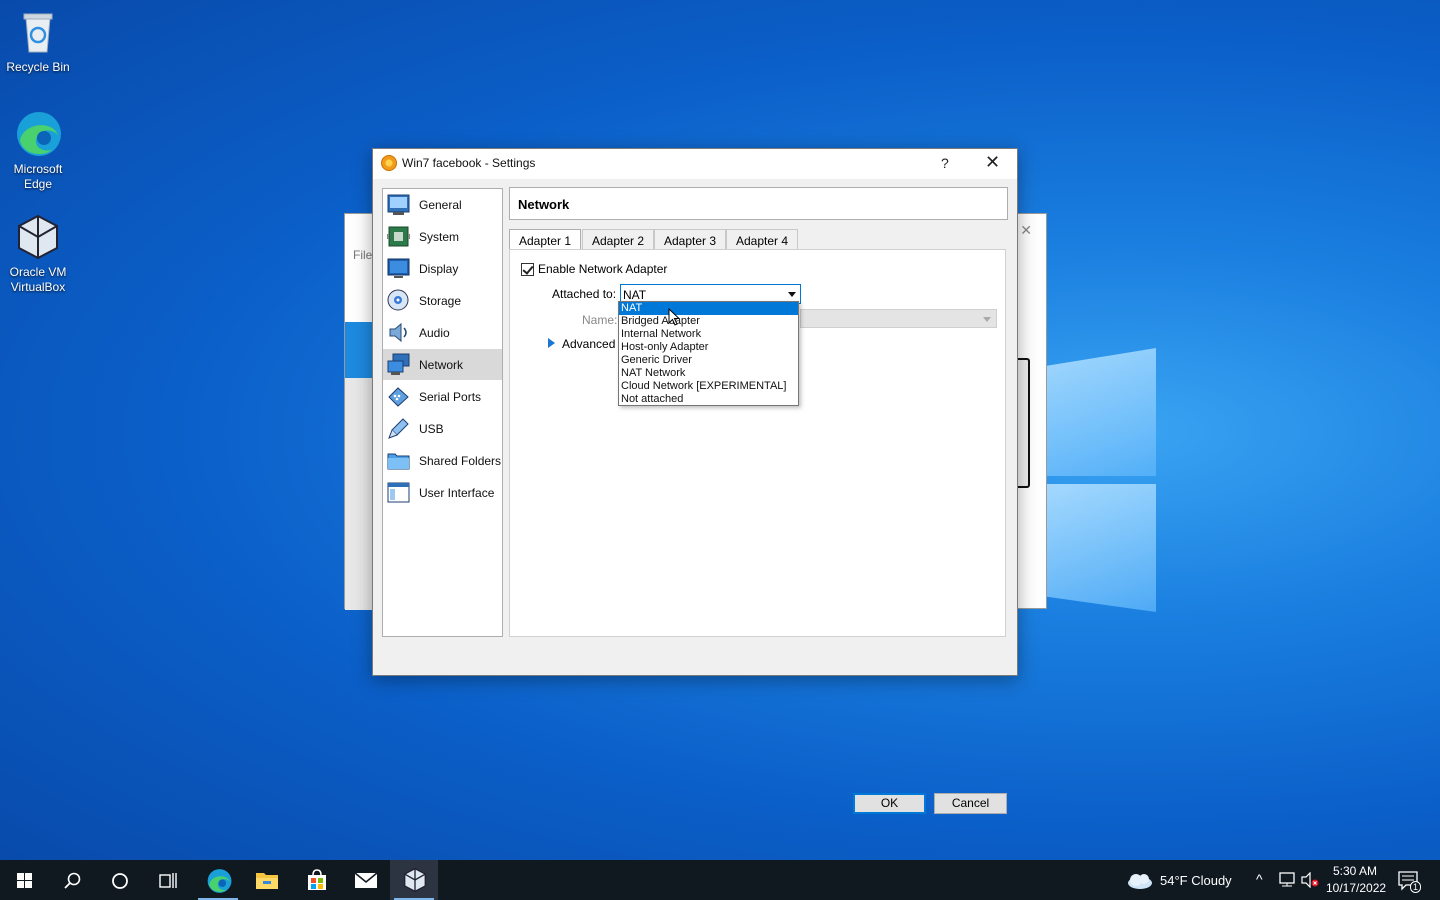  I want to click on usb-icon, so click(398, 428).